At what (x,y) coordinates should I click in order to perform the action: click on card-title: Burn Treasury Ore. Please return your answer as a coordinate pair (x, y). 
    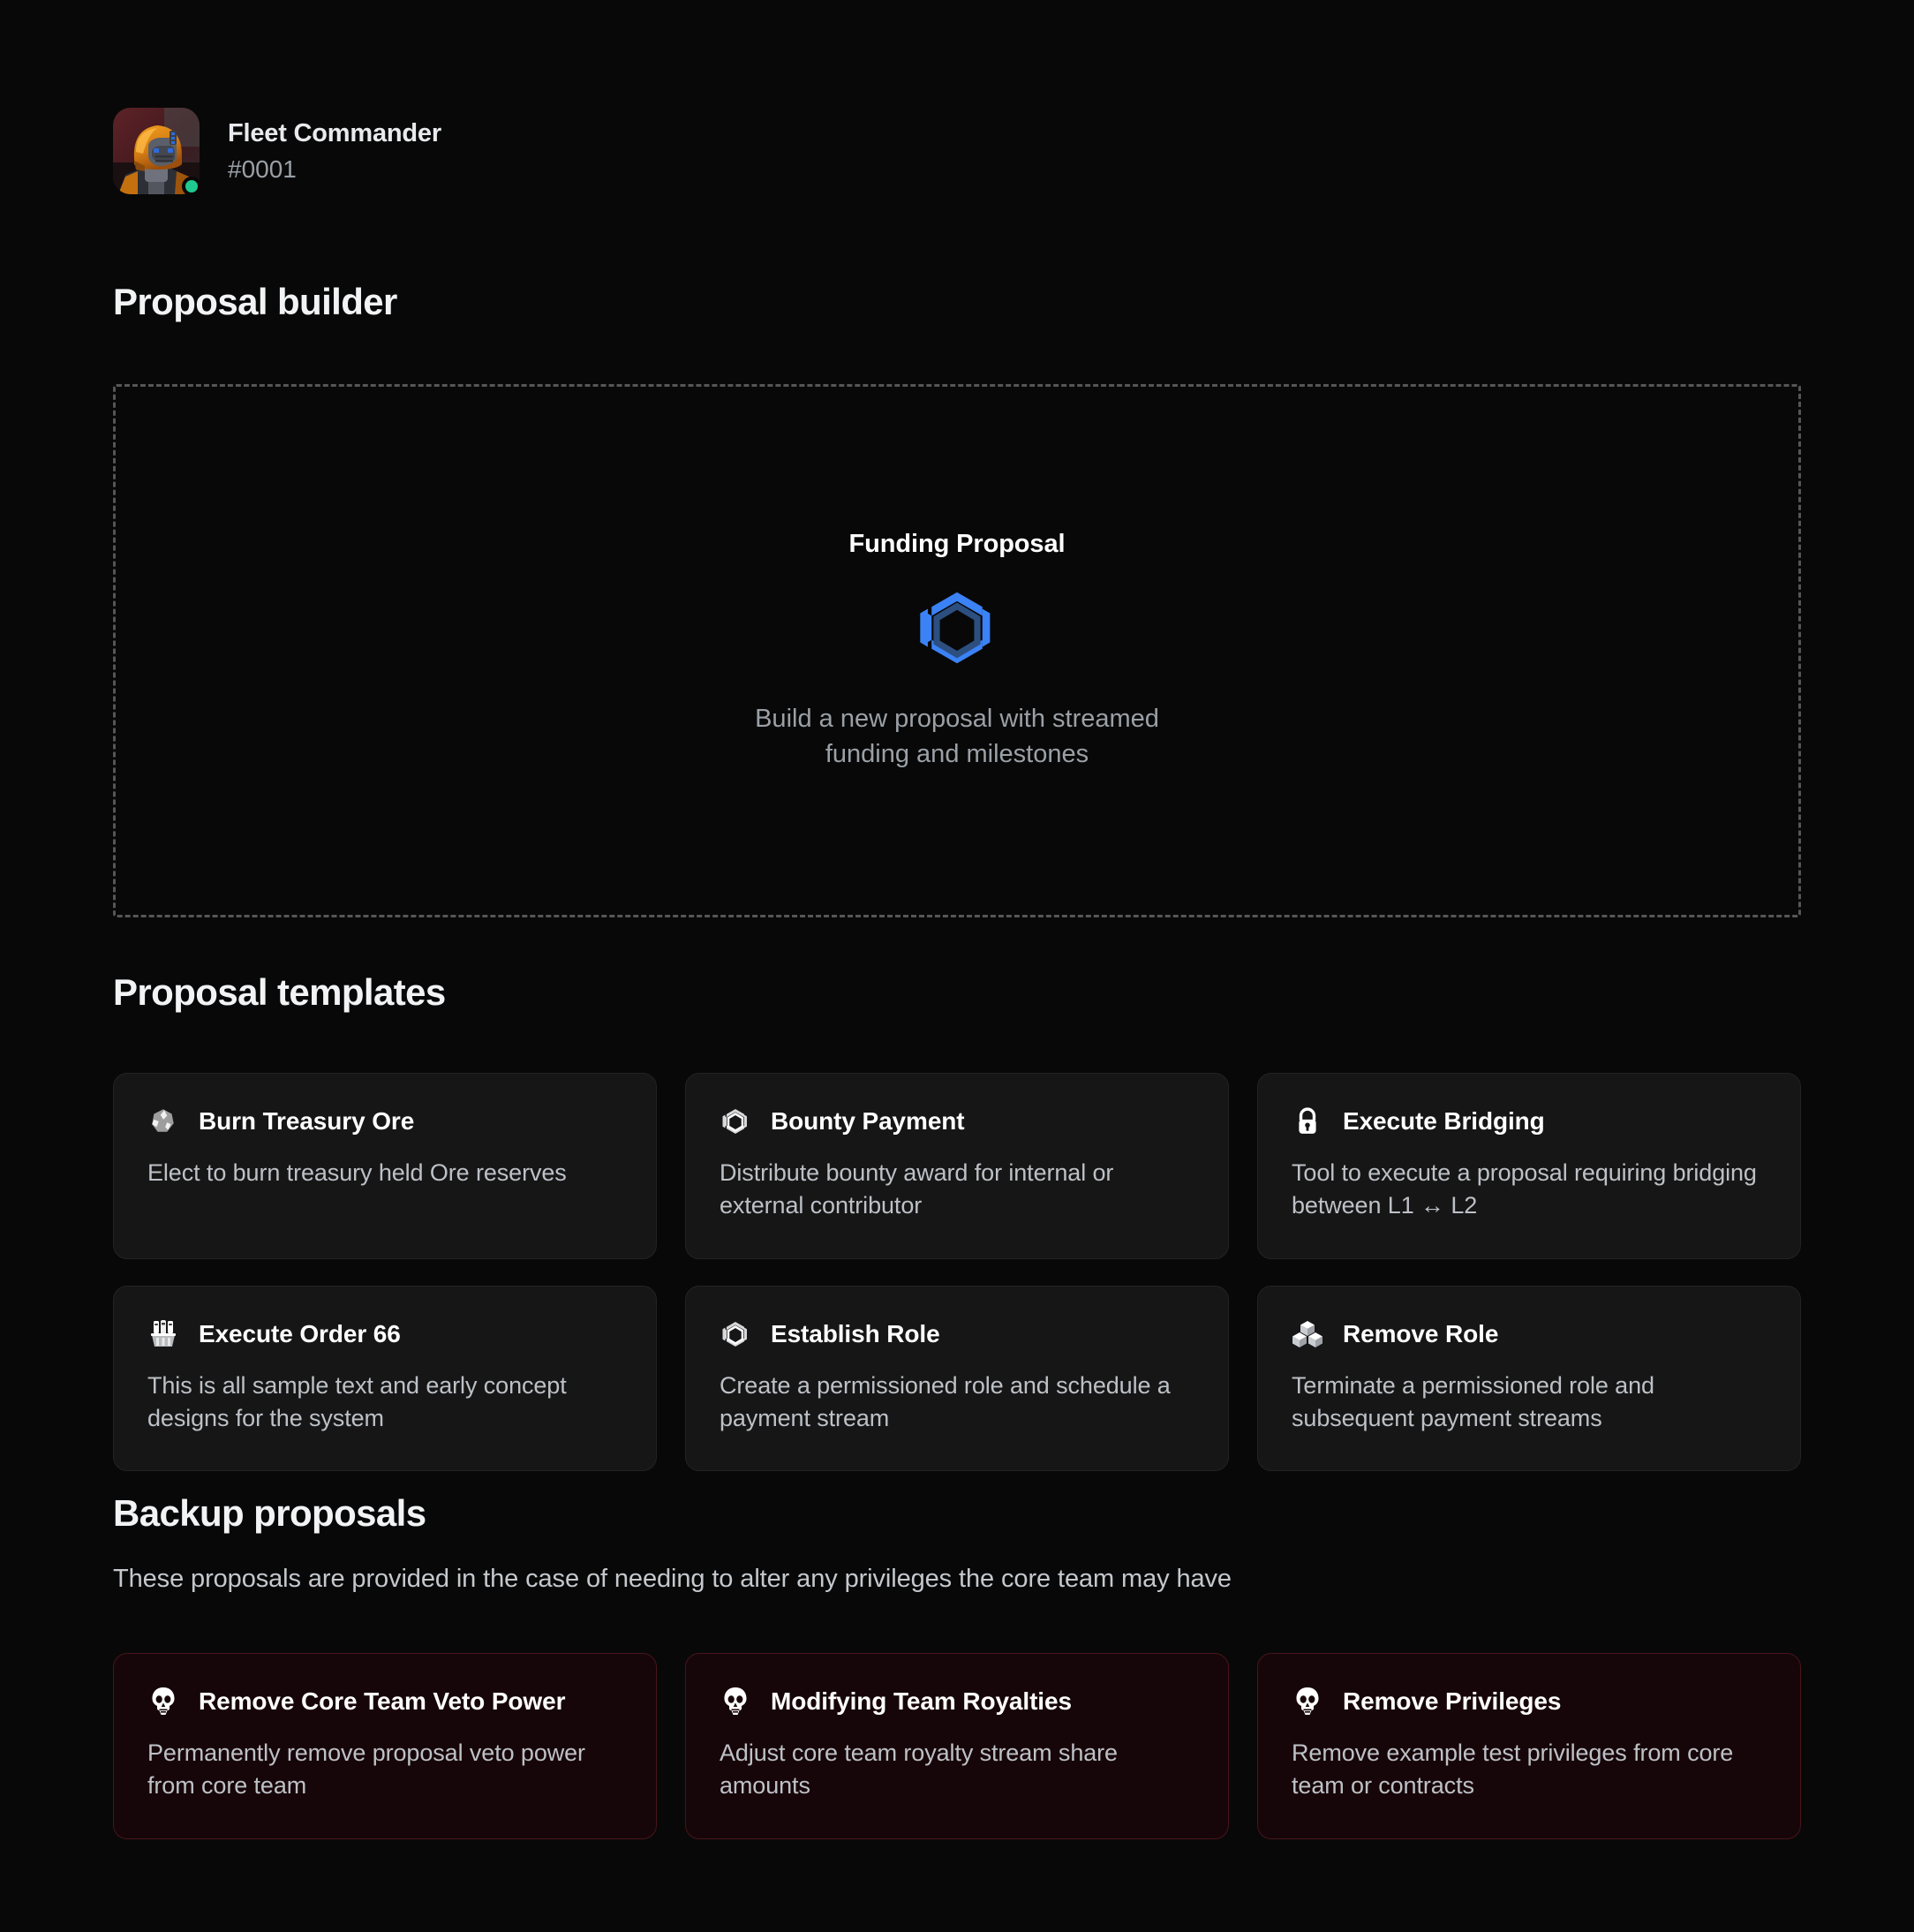
    Looking at the image, I should click on (307, 1121).